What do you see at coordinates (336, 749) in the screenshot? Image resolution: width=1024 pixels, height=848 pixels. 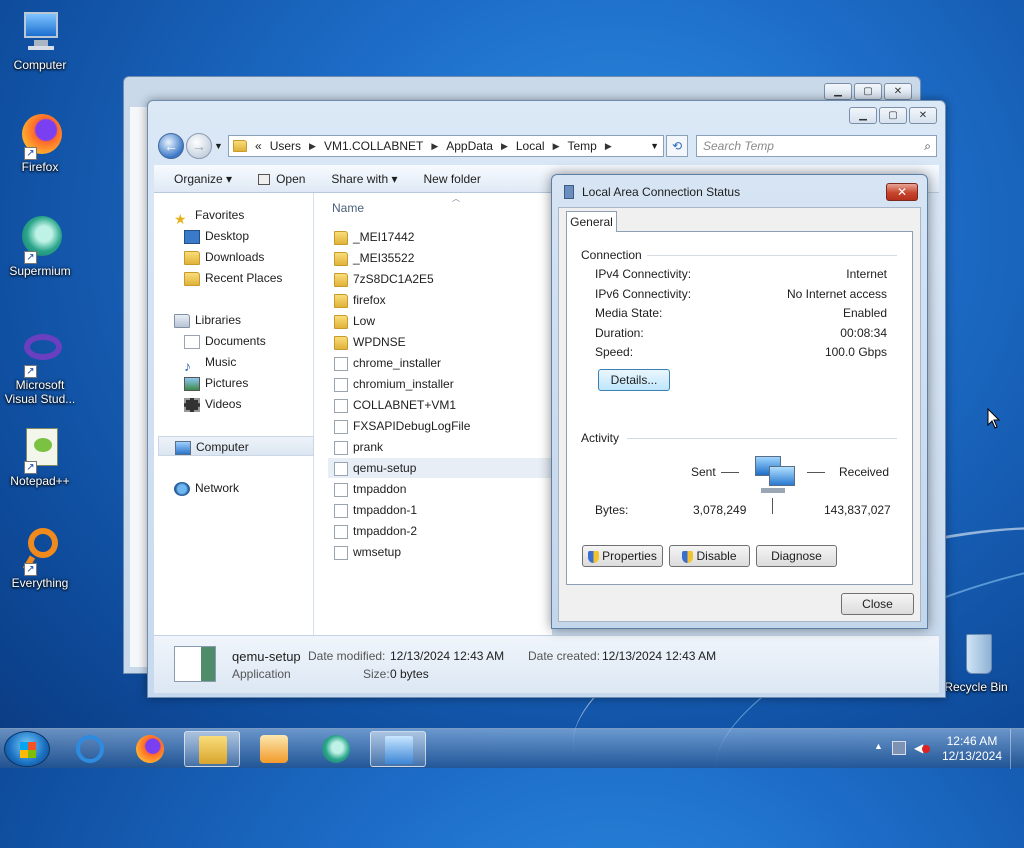 I see `taskbar-supermium` at bounding box center [336, 749].